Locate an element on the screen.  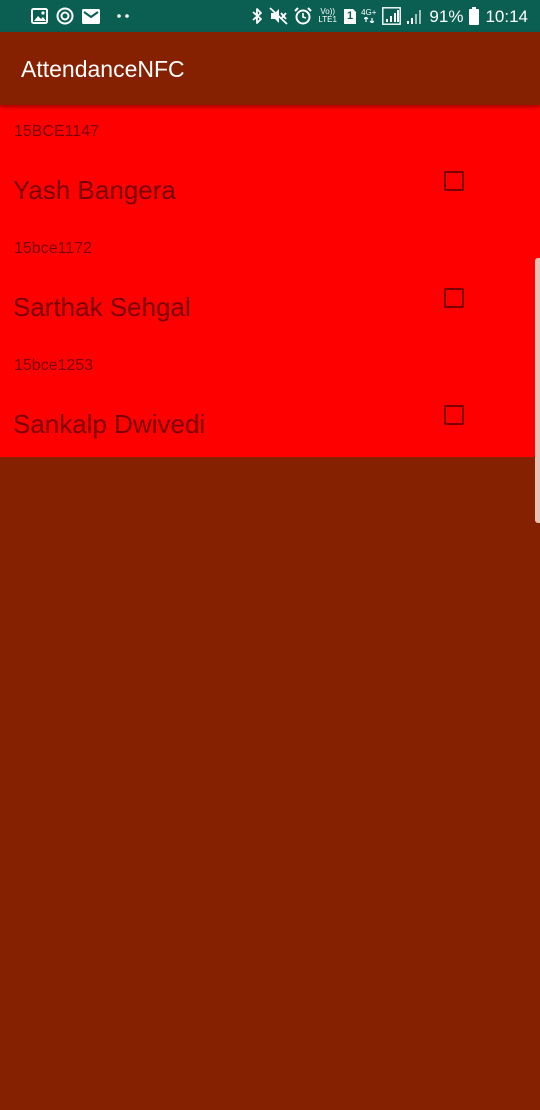
list-item: 15bce1172 Sarthak Sehgal is located at coordinates (270, 280).